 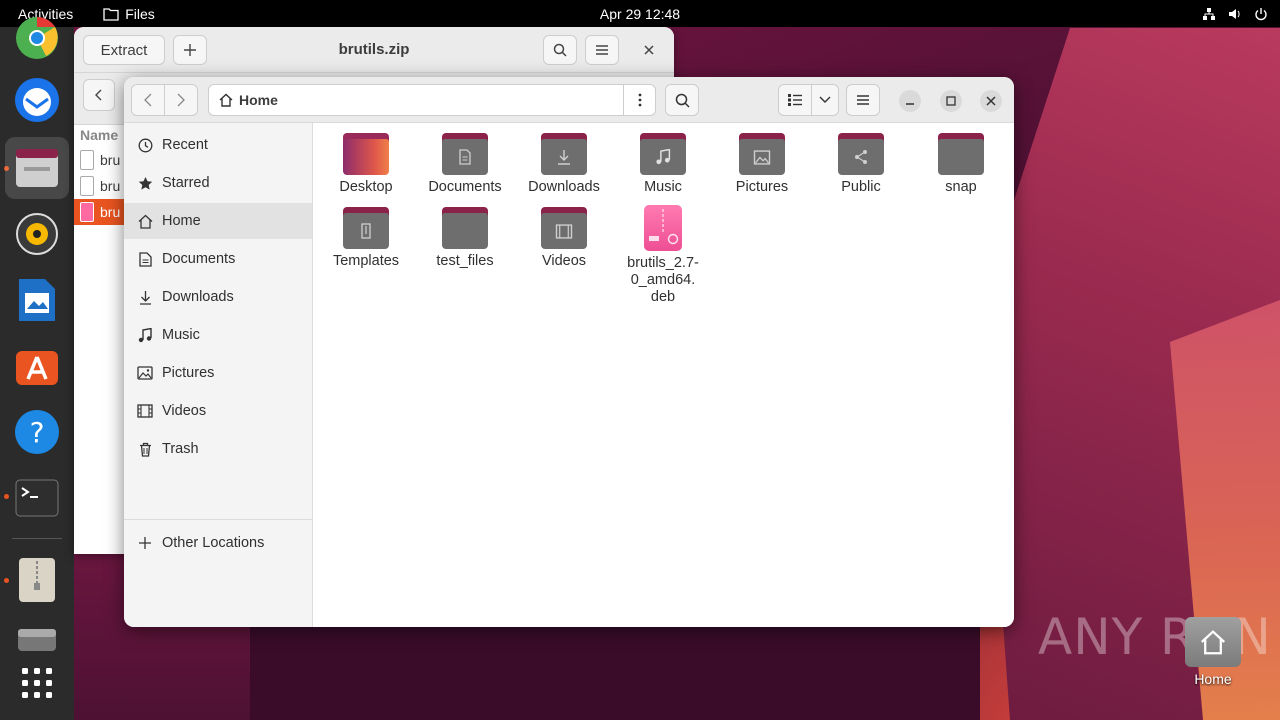 I want to click on name-column-header: Name, so click(x=99, y=135).